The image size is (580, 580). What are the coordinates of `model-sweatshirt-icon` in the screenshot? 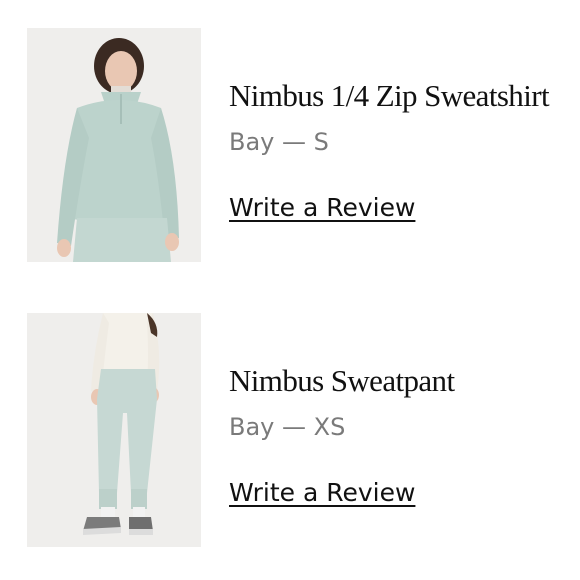 It's located at (114, 145).